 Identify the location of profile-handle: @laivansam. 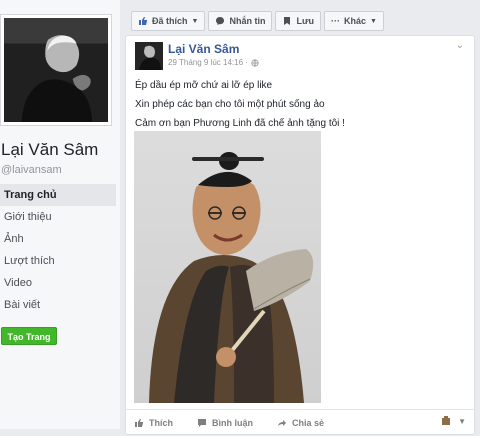
(31, 170).